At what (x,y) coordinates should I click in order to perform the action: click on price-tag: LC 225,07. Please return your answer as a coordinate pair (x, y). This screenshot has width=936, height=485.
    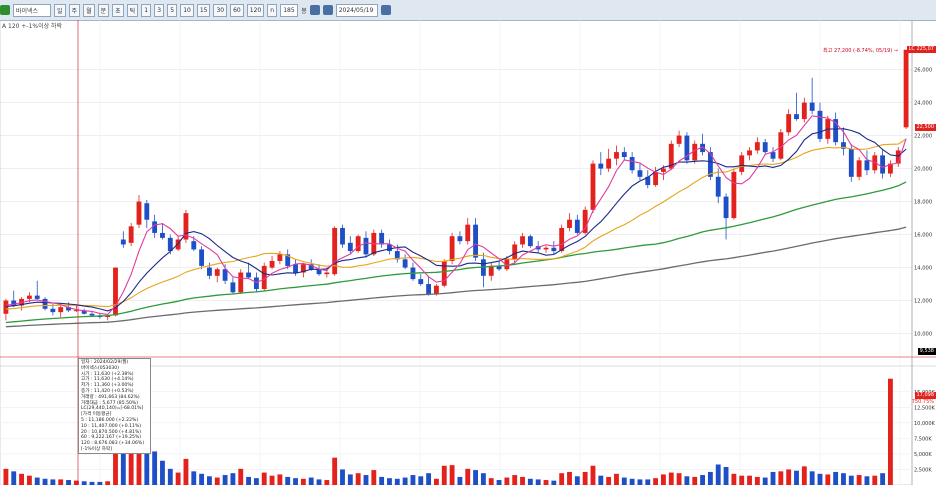
    Looking at the image, I should click on (921, 50).